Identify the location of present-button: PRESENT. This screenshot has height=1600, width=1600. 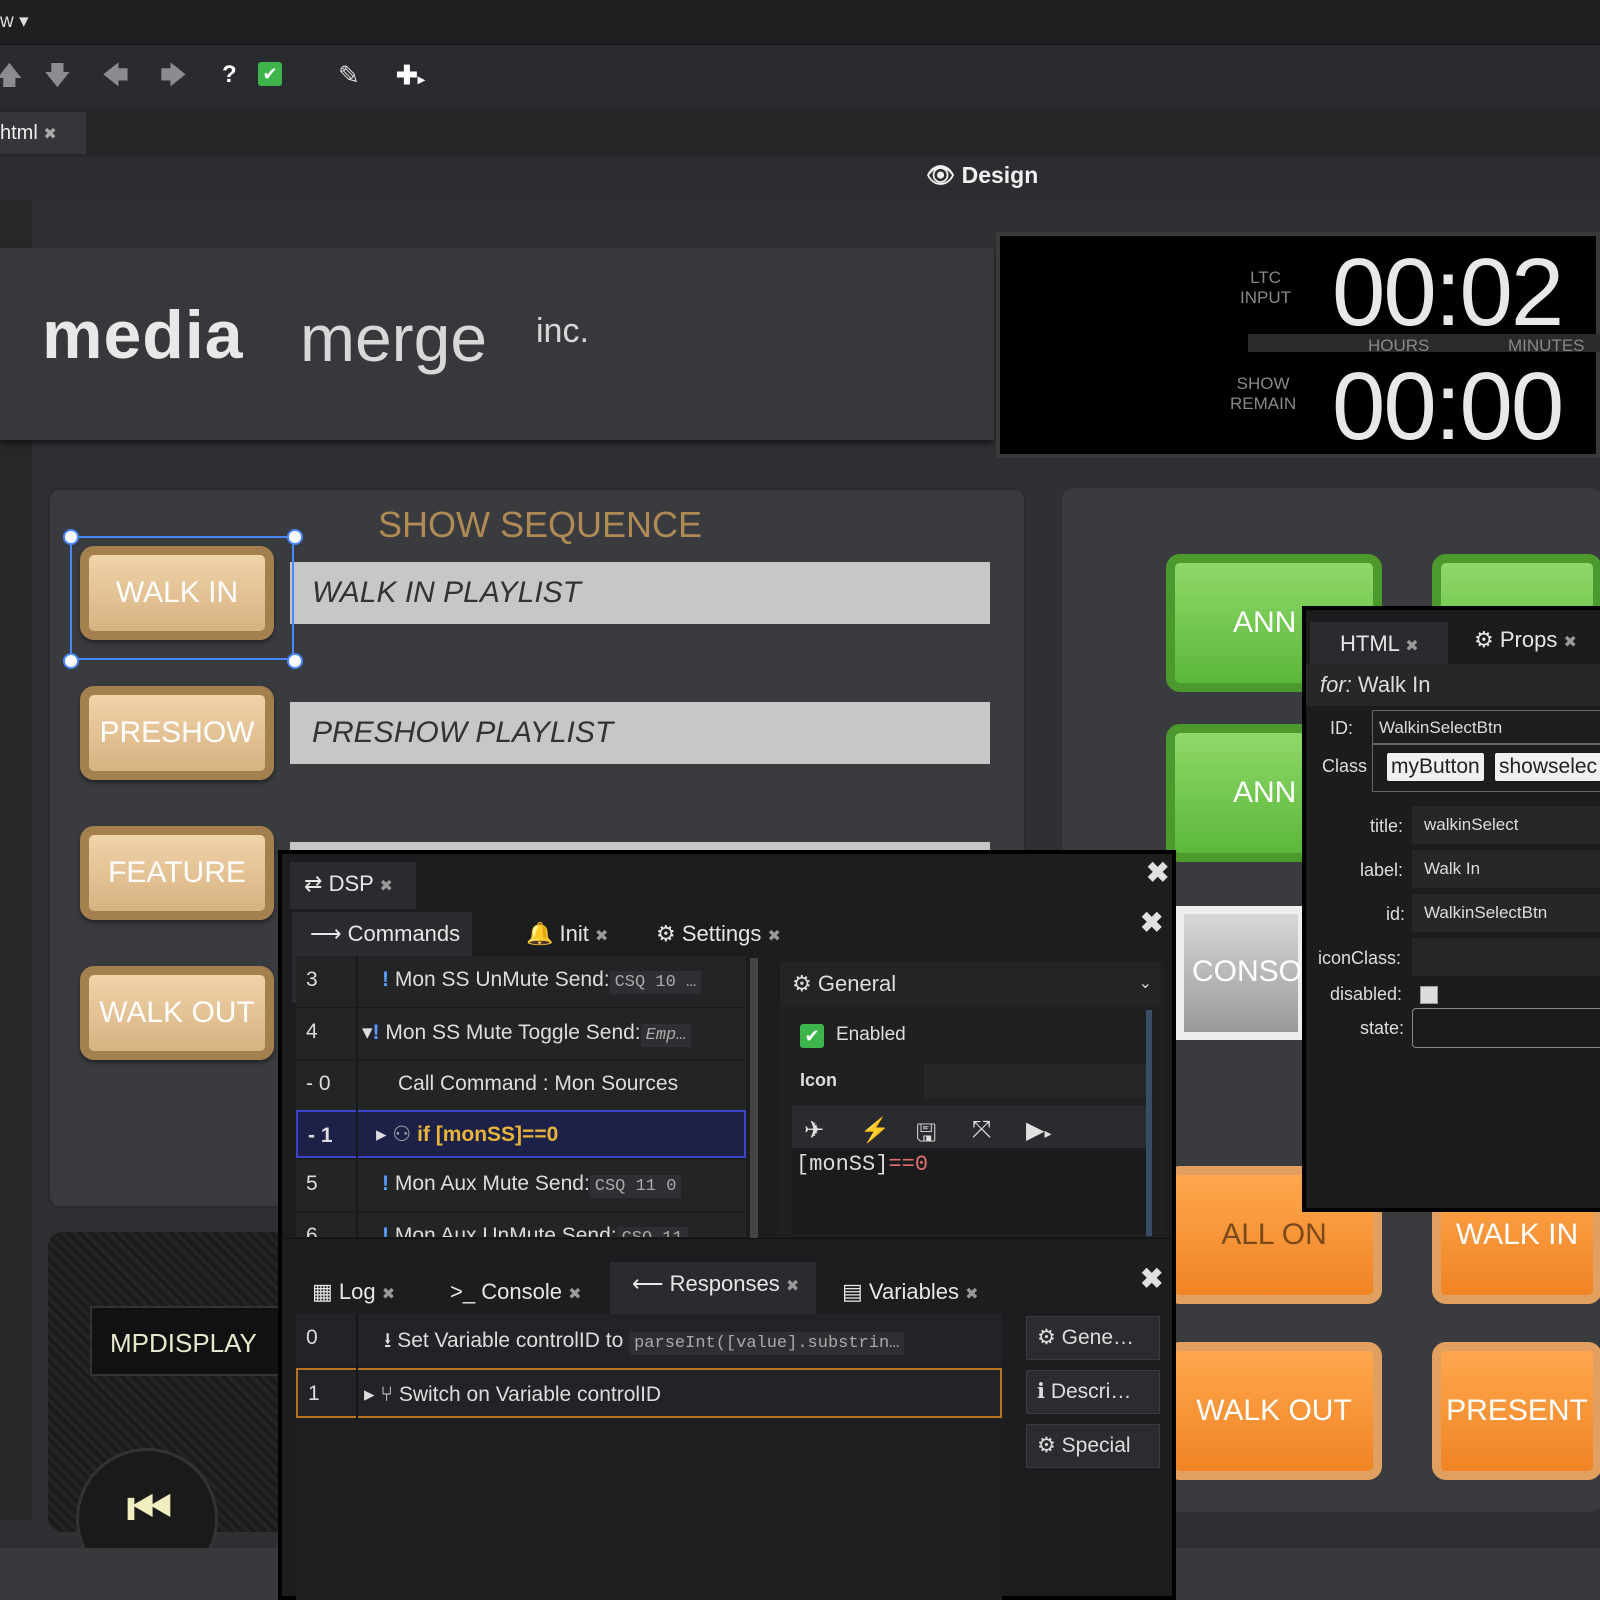
(1516, 1411).